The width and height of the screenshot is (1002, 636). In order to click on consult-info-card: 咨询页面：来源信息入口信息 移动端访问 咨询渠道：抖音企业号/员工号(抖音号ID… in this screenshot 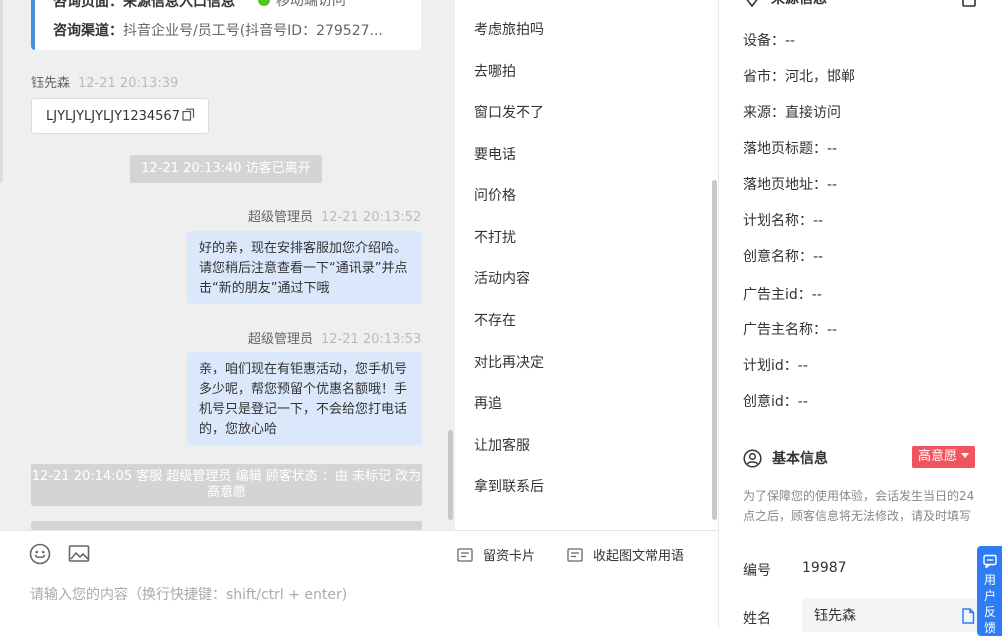, I will do `click(226, 25)`.